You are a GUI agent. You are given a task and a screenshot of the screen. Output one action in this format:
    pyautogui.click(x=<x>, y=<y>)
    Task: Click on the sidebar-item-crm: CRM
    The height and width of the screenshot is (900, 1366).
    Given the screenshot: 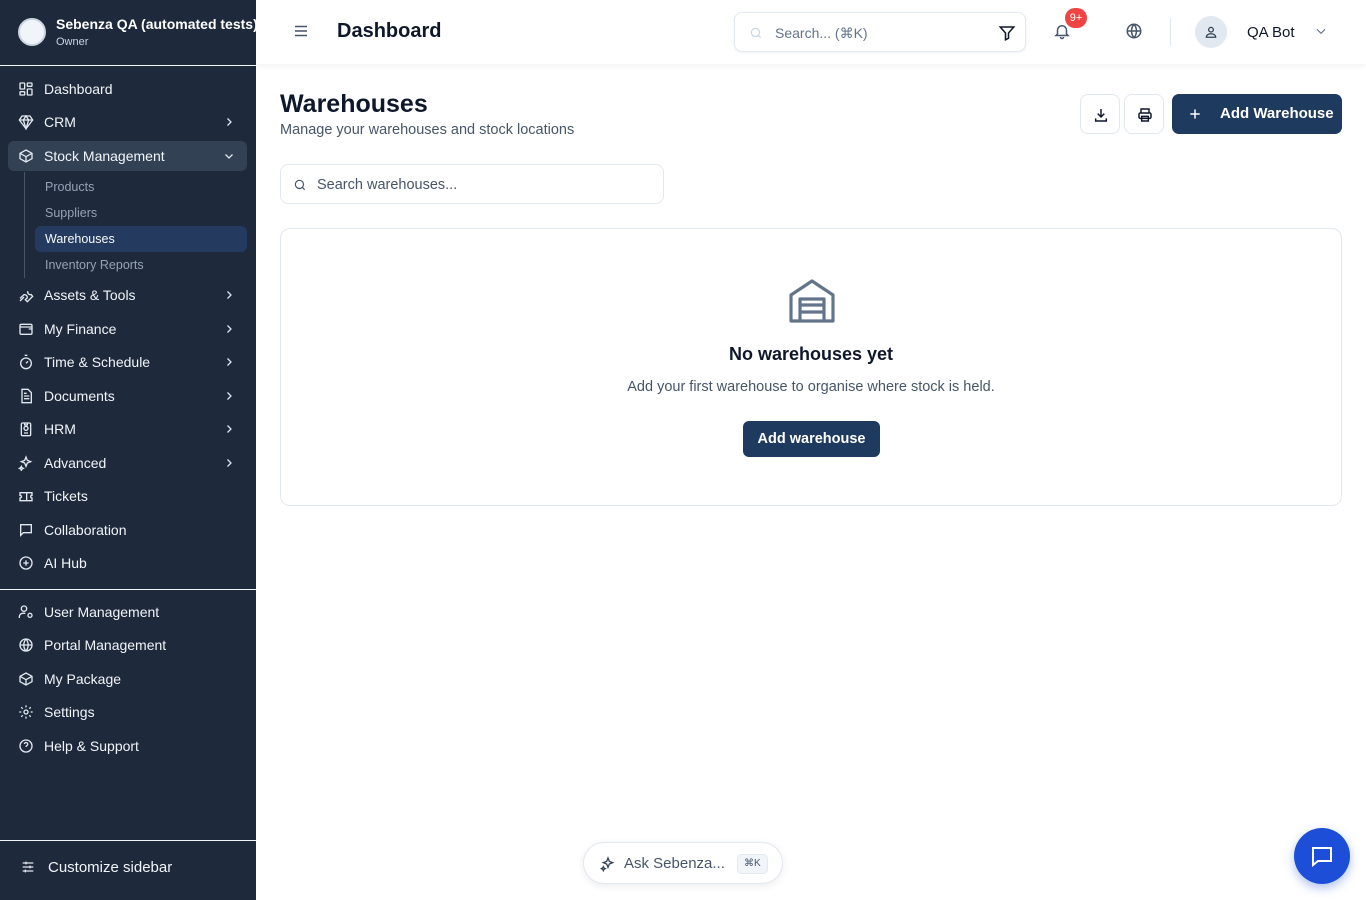 What is the action you would take?
    pyautogui.click(x=127, y=122)
    